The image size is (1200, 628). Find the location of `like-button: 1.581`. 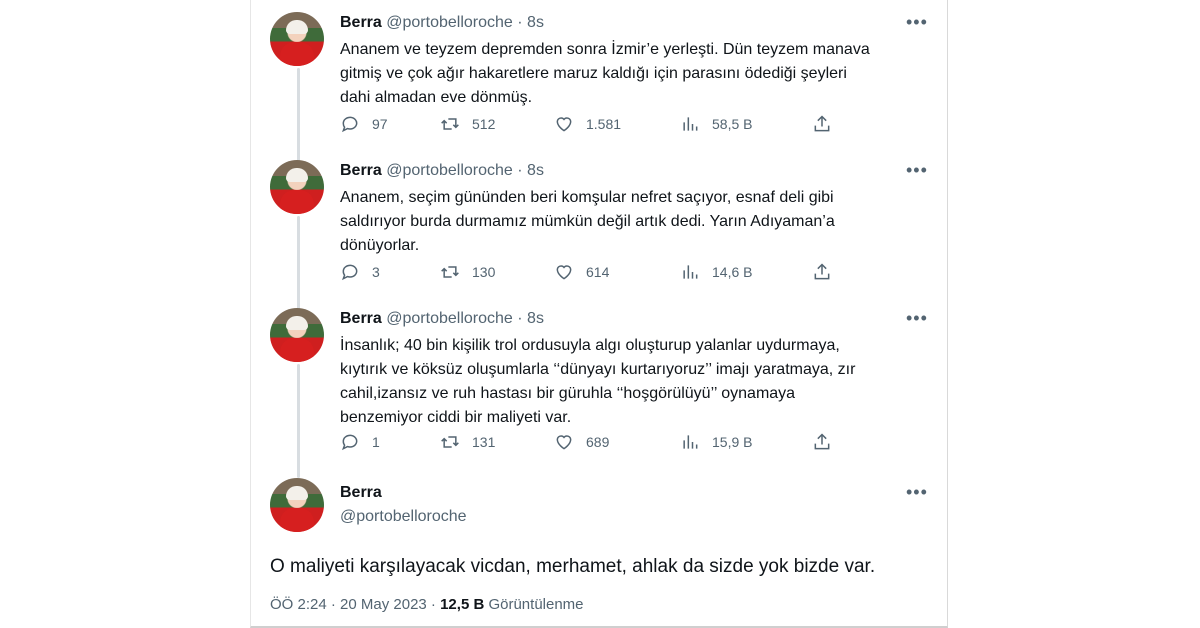

like-button: 1.581 is located at coordinates (587, 124).